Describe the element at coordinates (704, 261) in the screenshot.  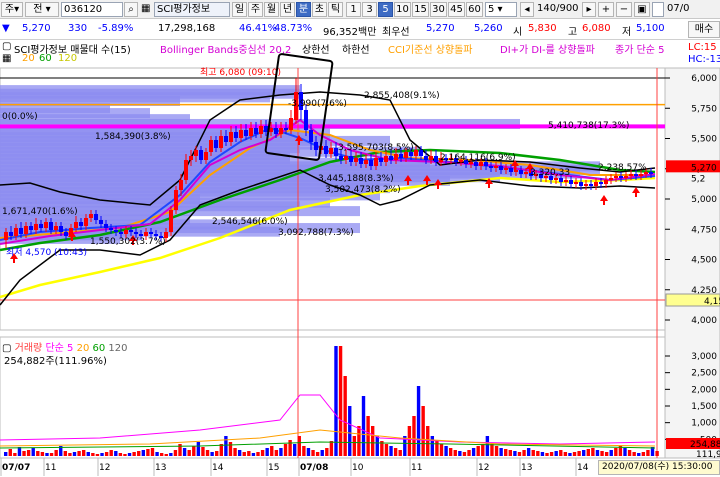
I see `price-tick-label: 4,500` at that location.